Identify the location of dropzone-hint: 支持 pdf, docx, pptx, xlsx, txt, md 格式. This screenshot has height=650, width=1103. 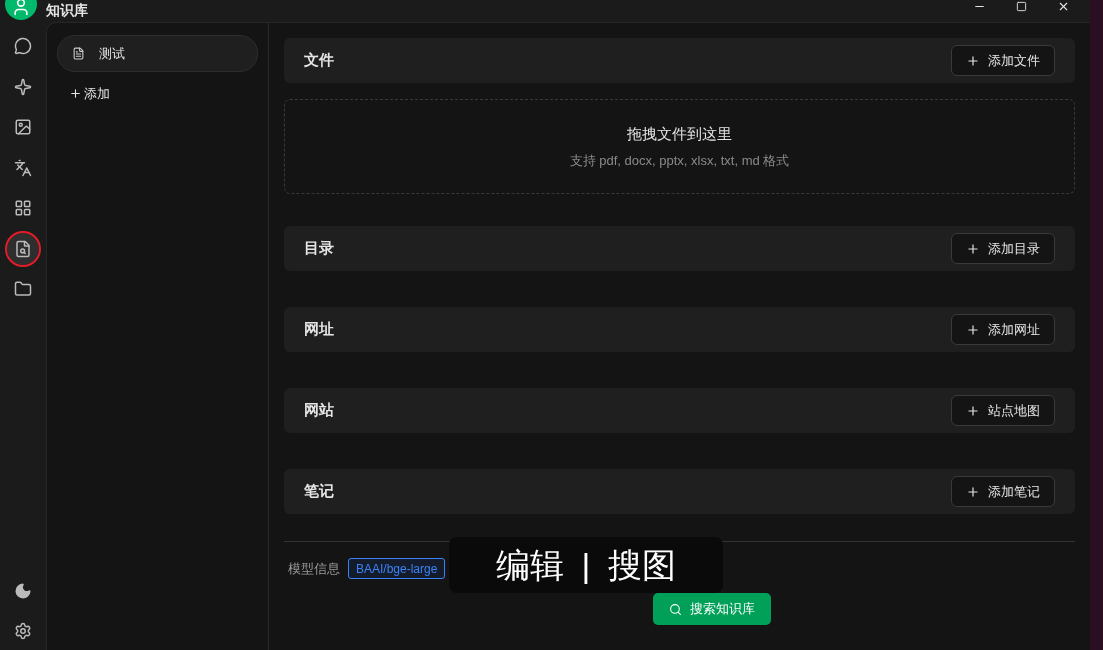
(679, 161).